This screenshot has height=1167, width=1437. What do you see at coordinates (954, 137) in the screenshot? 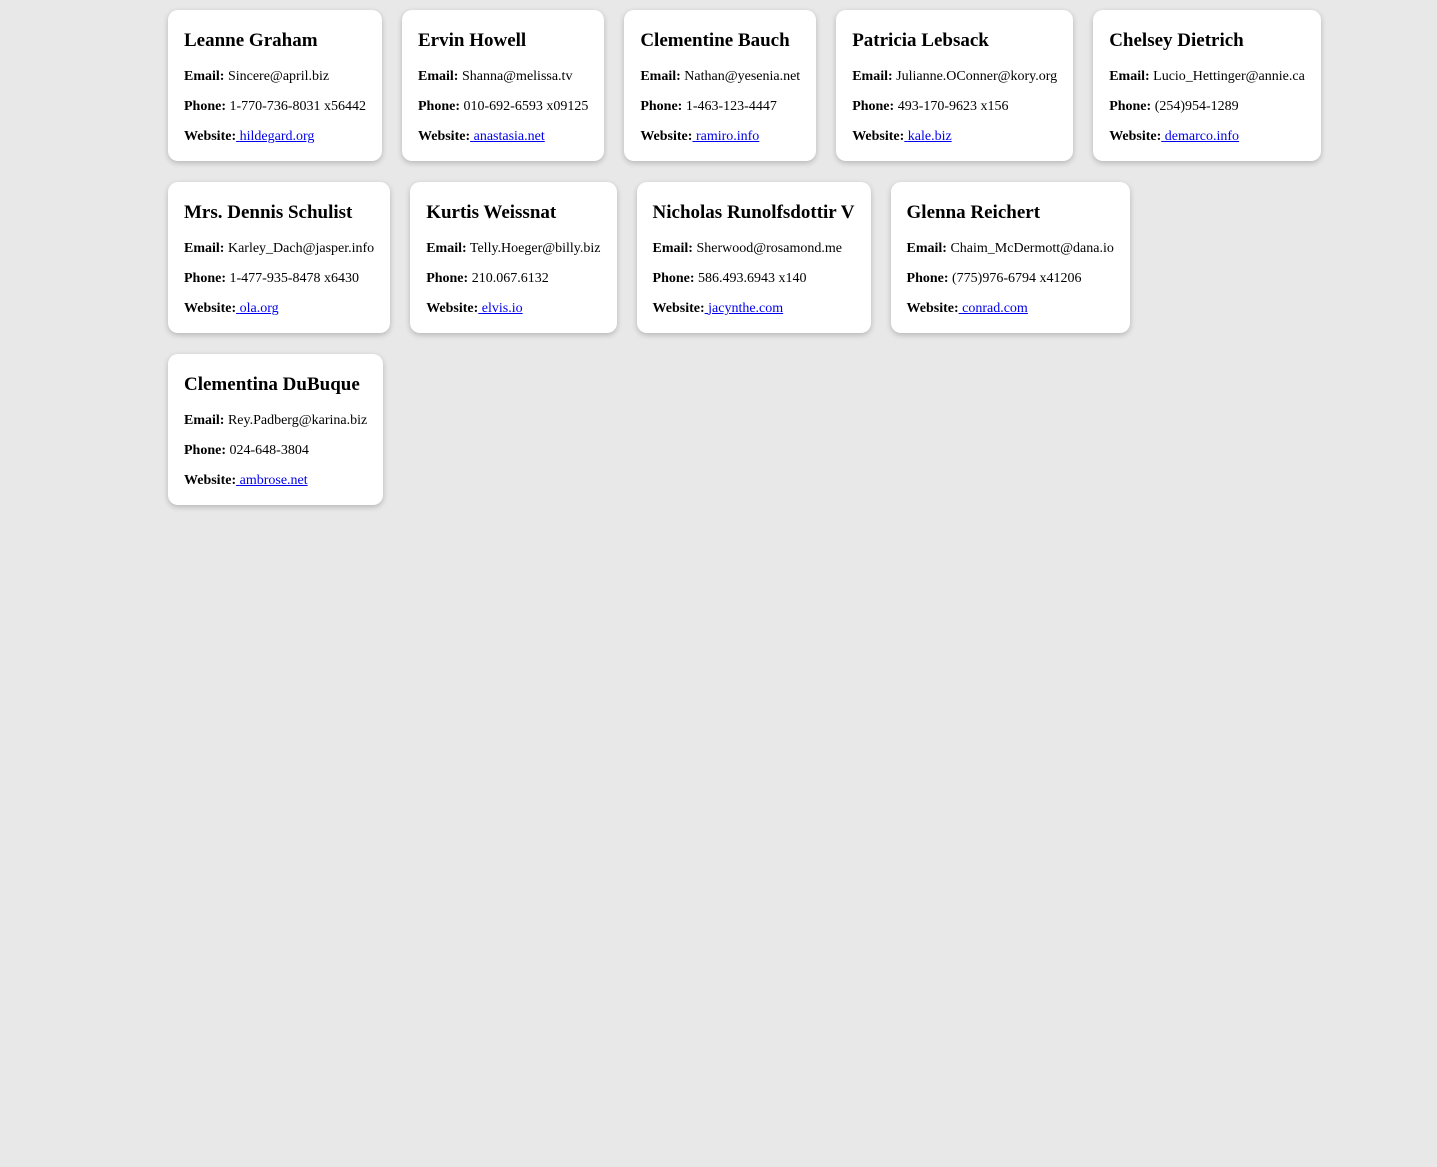
I see `website-row: Website: kale.biz` at bounding box center [954, 137].